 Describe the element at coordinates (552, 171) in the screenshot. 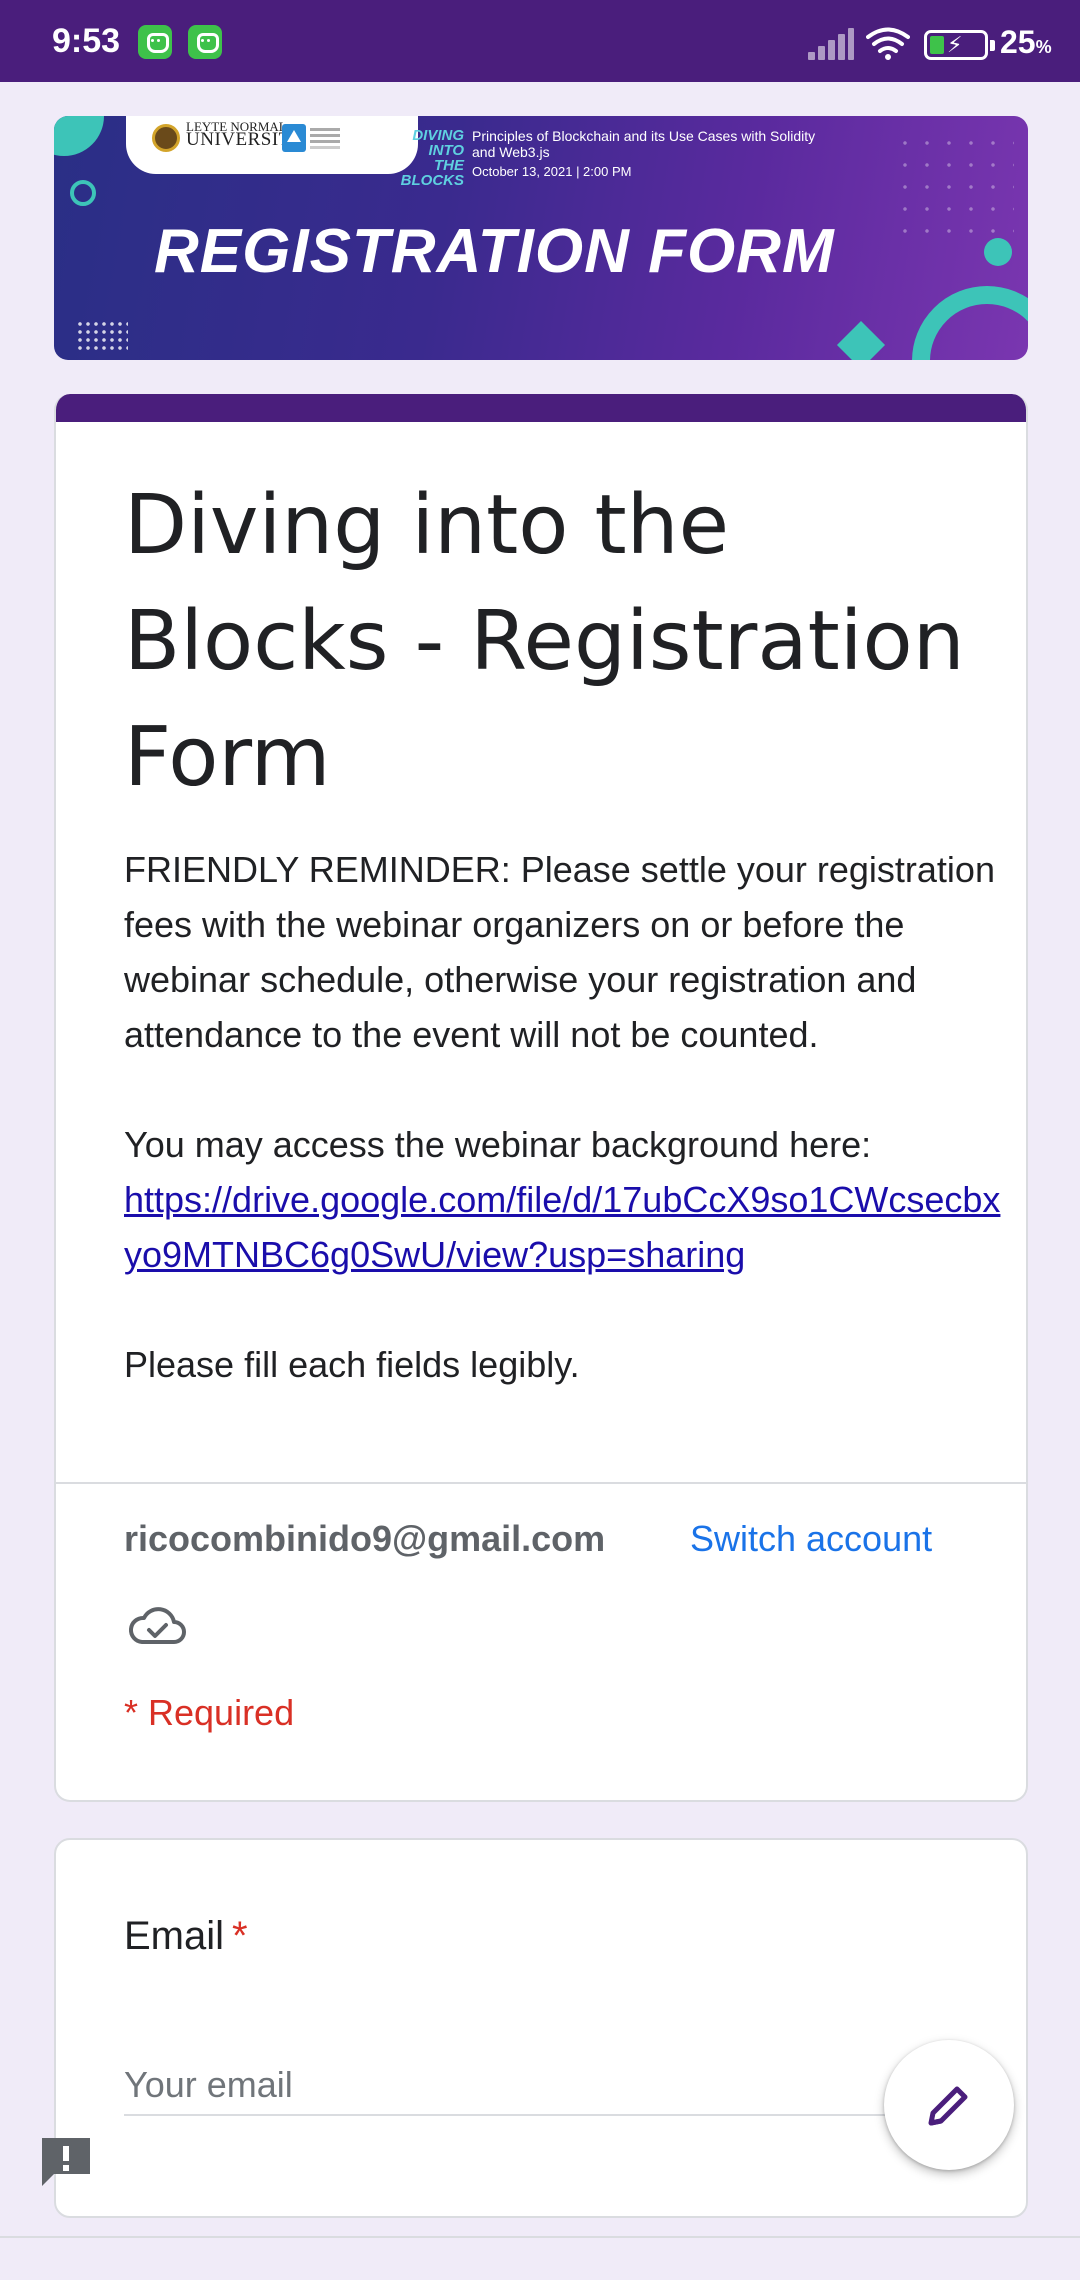

I see `event-date: October 13, 2021 | 2:00 PM` at that location.